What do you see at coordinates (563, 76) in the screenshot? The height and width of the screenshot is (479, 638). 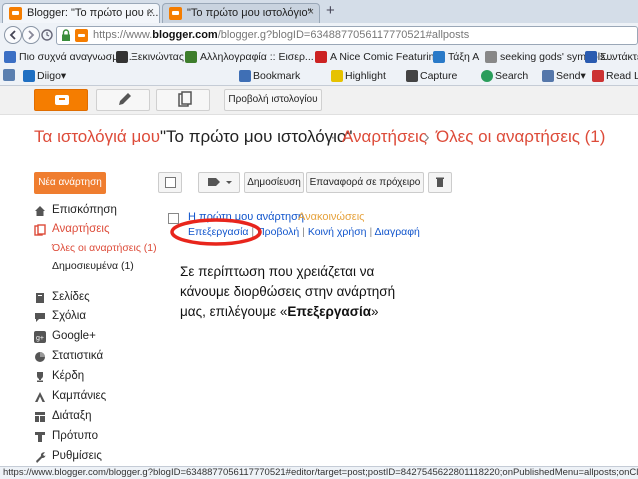 I see `send-button: Send▾` at bounding box center [563, 76].